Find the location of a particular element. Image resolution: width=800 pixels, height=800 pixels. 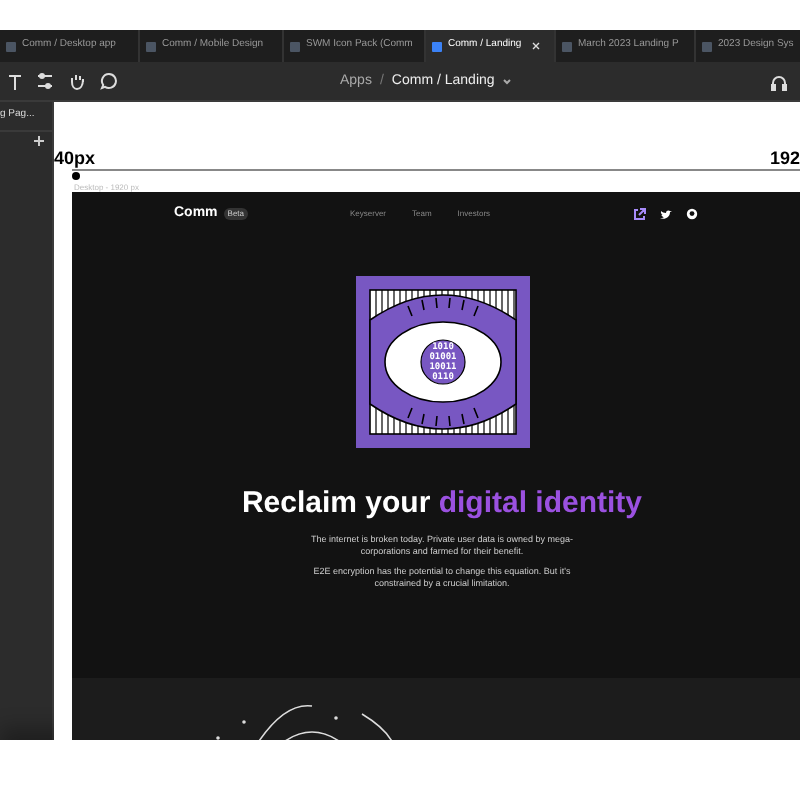

text-tool-icon is located at coordinates (15, 81).